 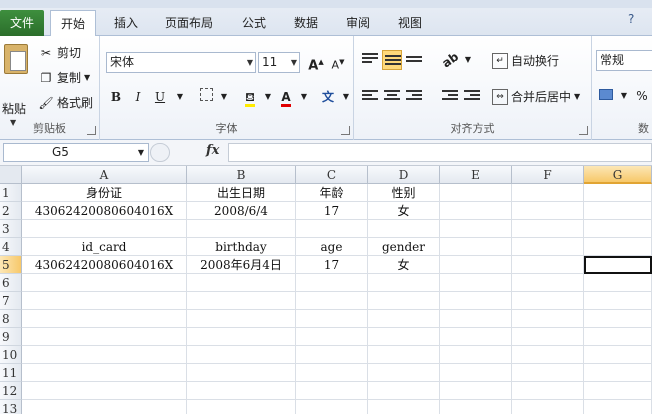 What do you see at coordinates (104, 229) in the screenshot?
I see `cell-a3` at bounding box center [104, 229].